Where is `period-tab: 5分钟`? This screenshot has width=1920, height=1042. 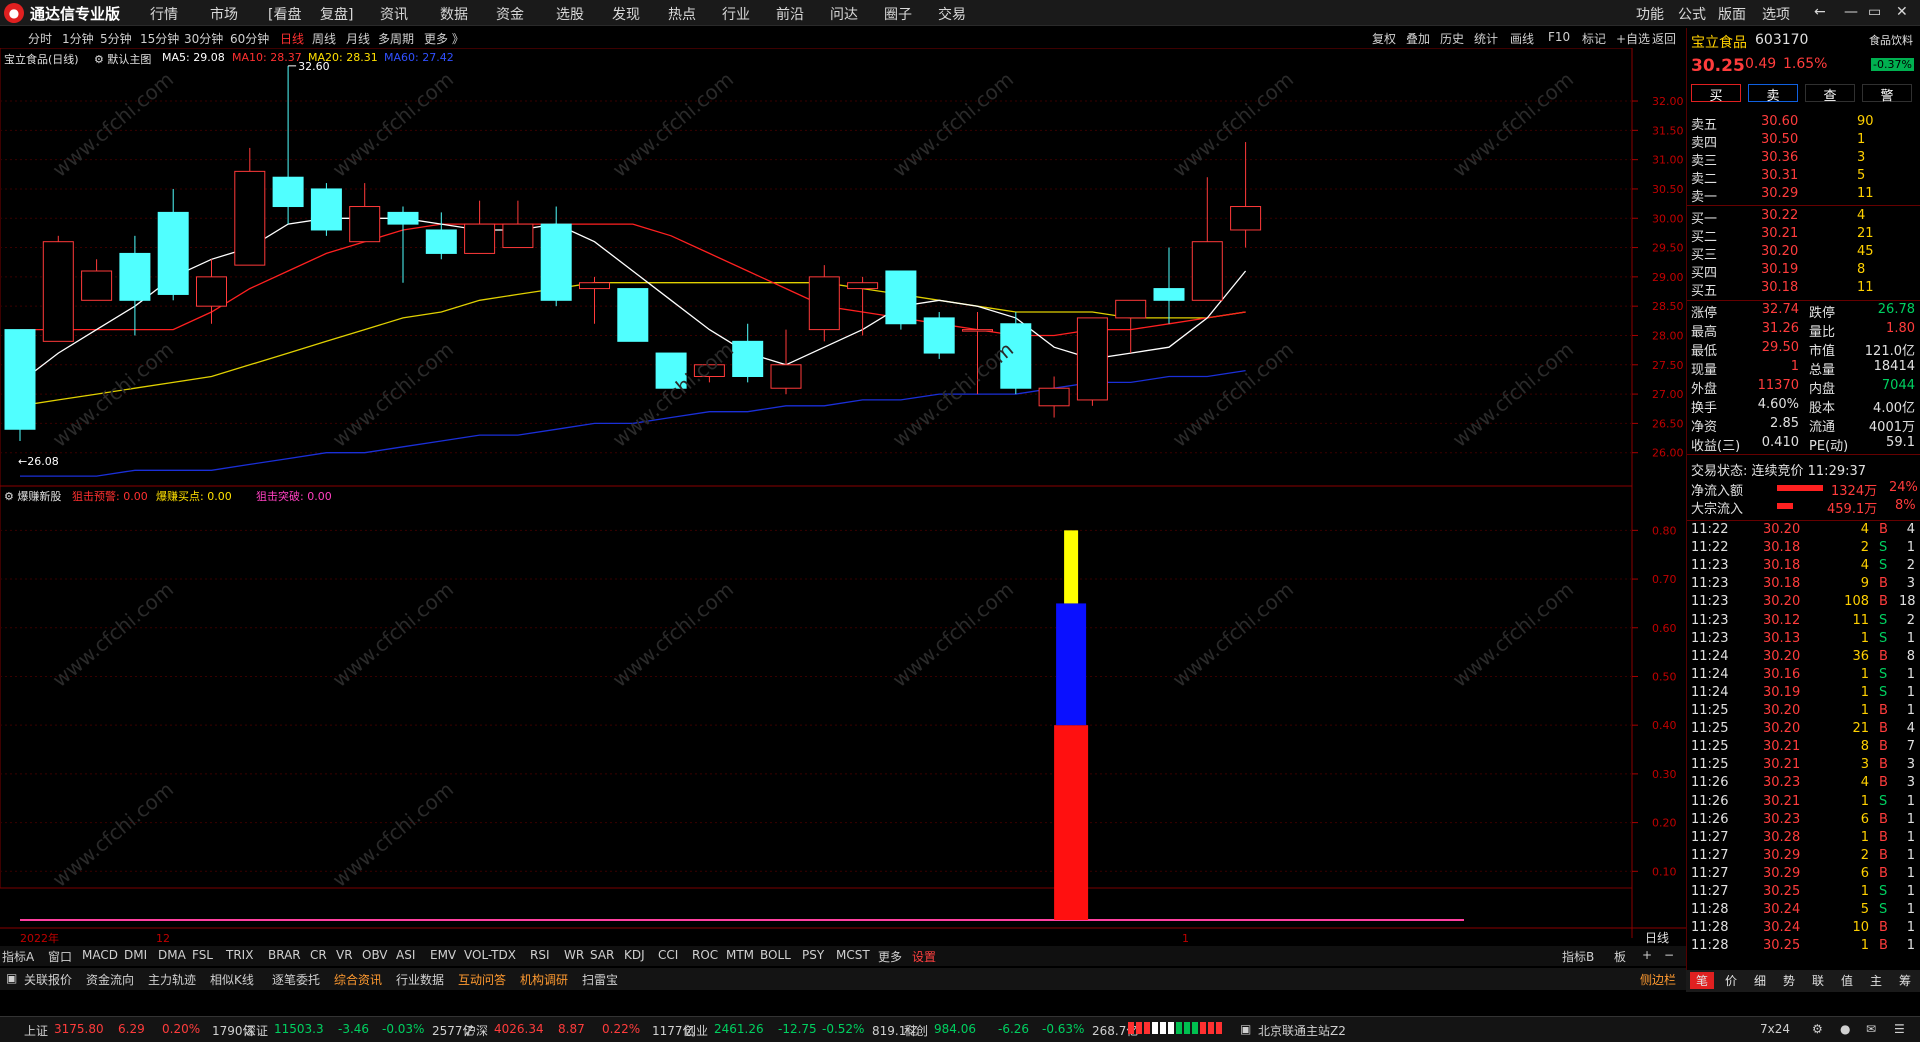 period-tab: 5分钟 is located at coordinates (116, 38).